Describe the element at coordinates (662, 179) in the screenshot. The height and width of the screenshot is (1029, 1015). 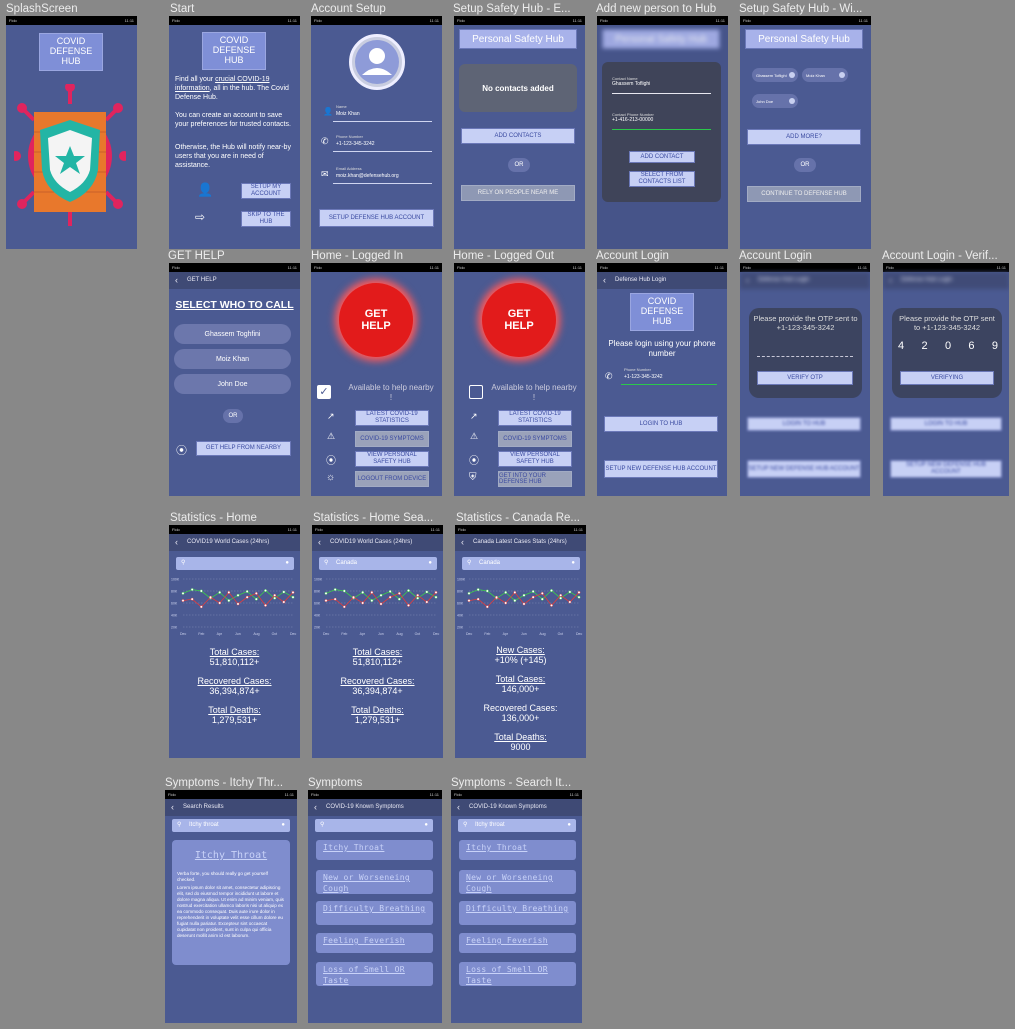
I see `select-from-contacts-button: SELECT FROM CONTACTS LIST` at that location.